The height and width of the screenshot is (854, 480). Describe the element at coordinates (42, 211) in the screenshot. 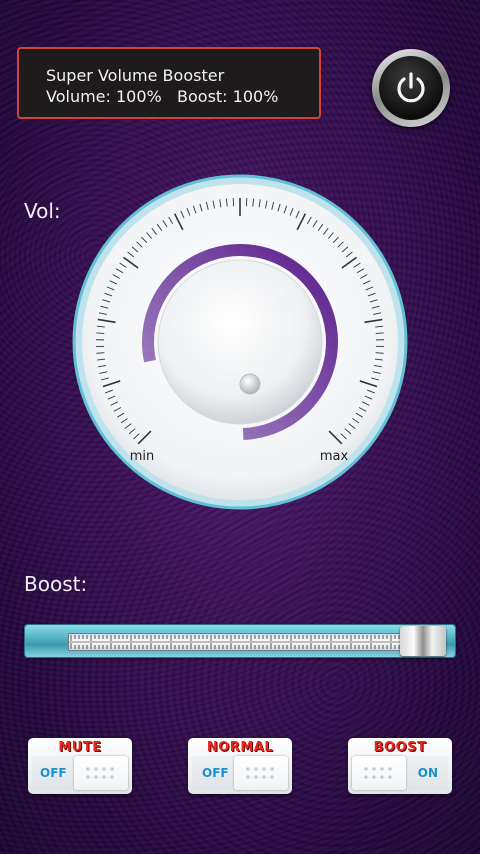

I see `volume-section-label: Vol:` at that location.